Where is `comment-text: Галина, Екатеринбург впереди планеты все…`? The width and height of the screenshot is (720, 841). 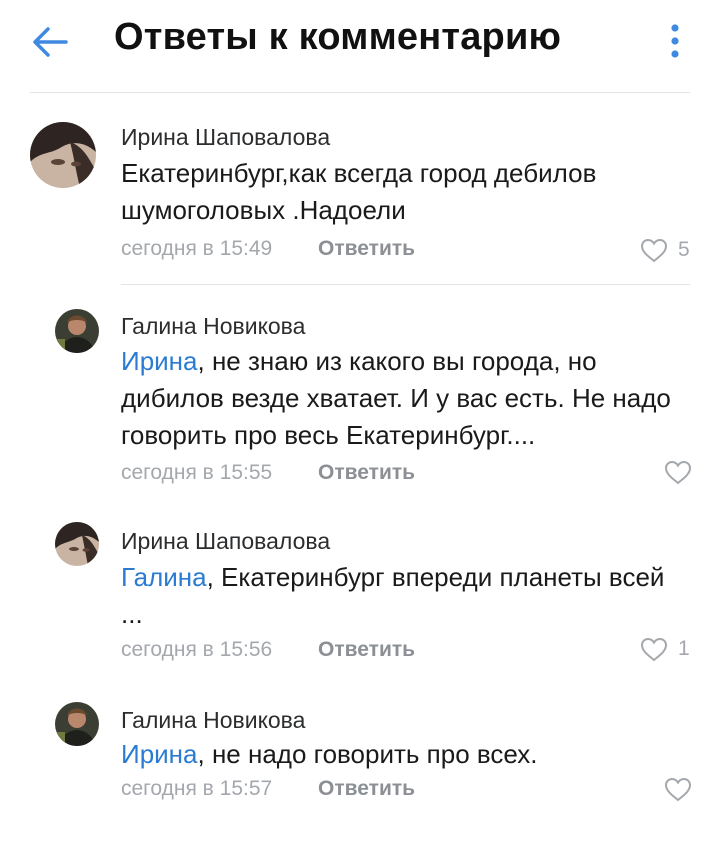
comment-text: Галина, Екатеринбург впереди планеты все… is located at coordinates (401, 596).